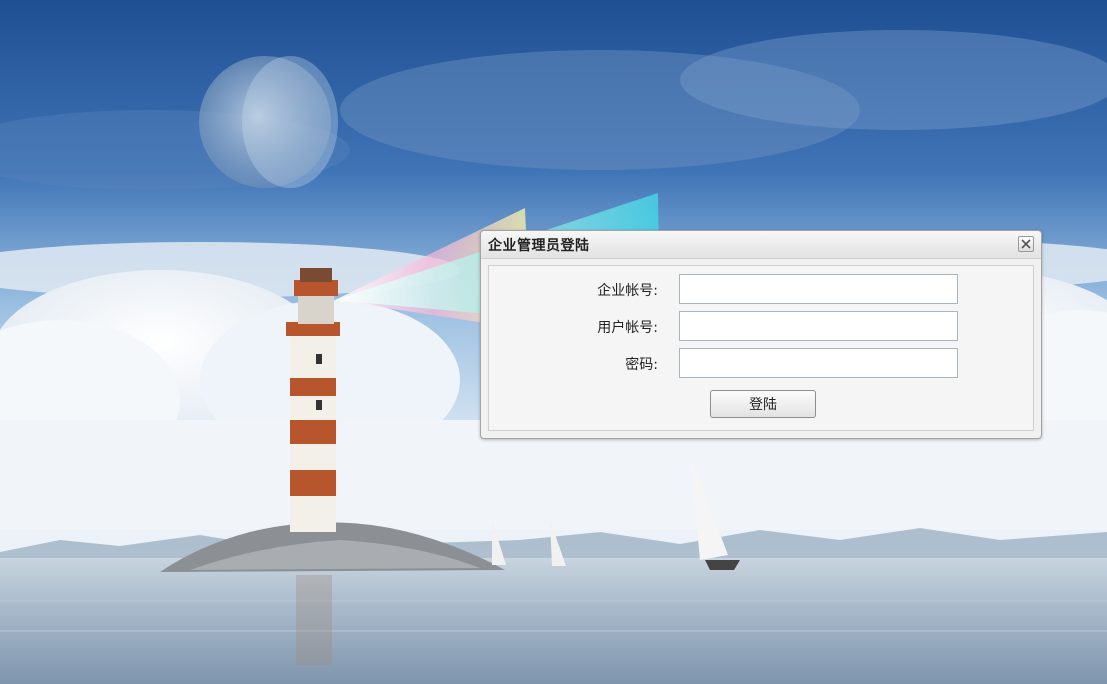 The height and width of the screenshot is (684, 1107). Describe the element at coordinates (641, 365) in the screenshot. I see `password-label: 密码:` at that location.